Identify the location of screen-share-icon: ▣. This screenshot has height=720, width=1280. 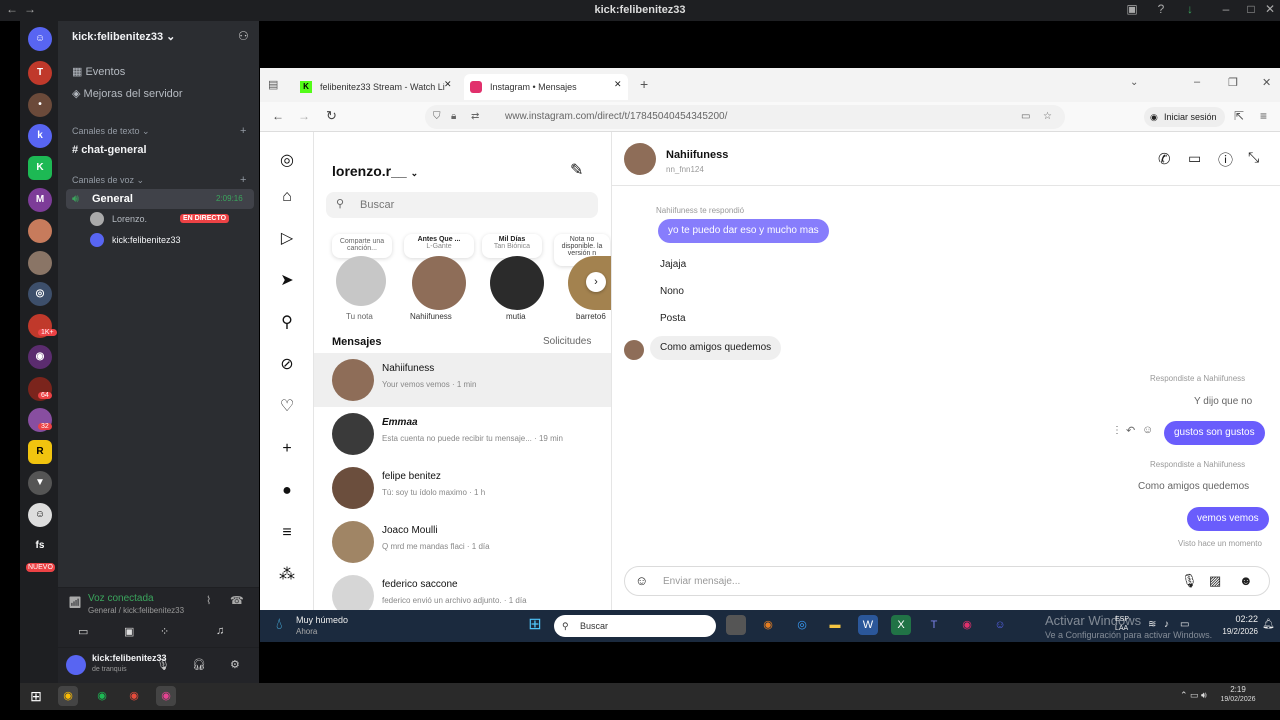
(129, 631).